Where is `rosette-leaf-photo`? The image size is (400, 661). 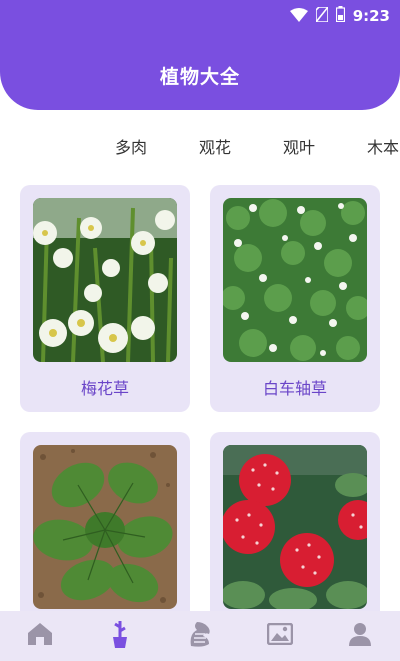
rosette-leaf-photo is located at coordinates (105, 527).